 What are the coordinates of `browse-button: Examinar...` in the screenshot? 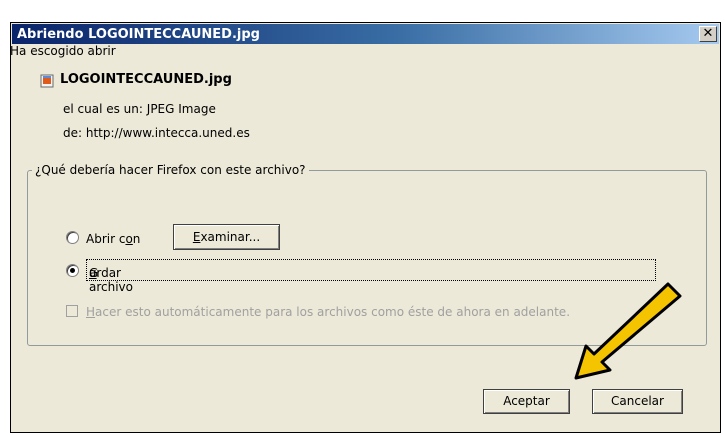 It's located at (226, 237).